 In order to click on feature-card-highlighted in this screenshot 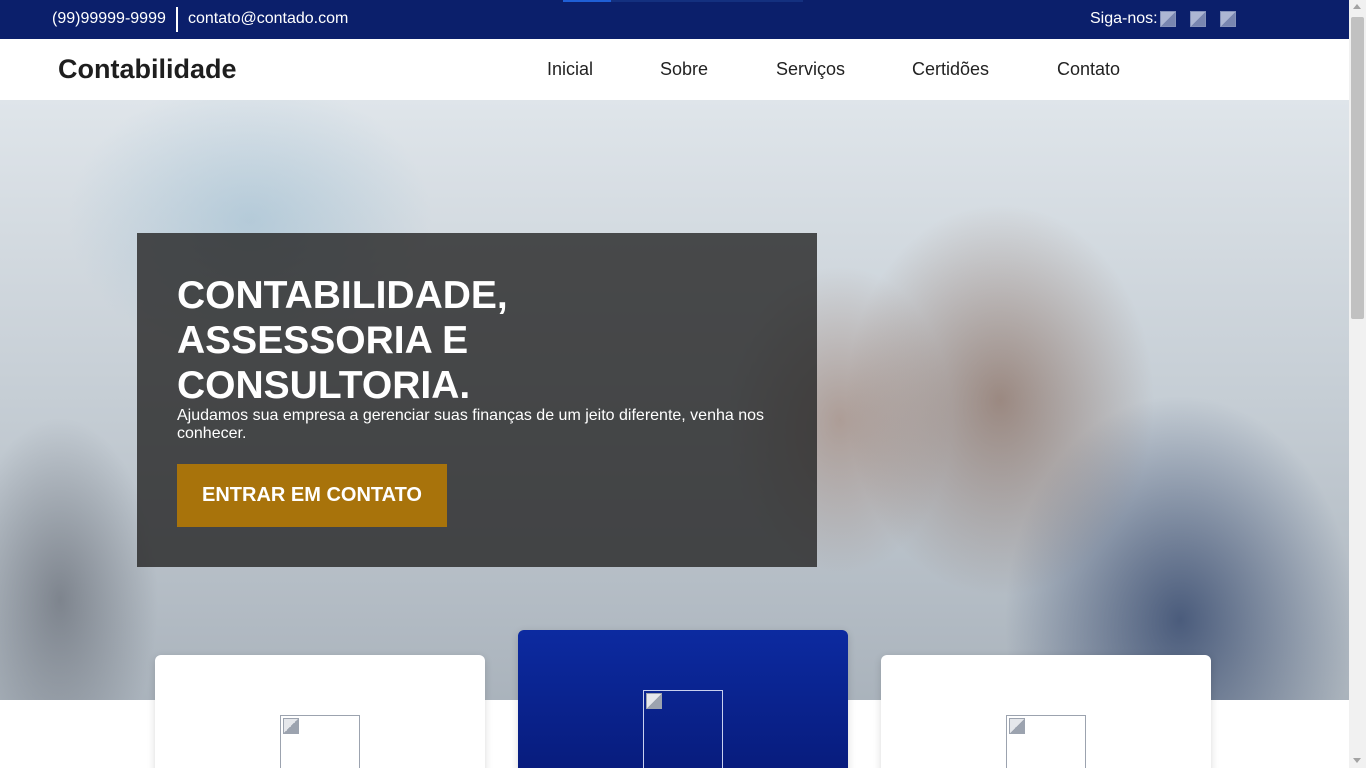, I will do `click(683, 699)`.